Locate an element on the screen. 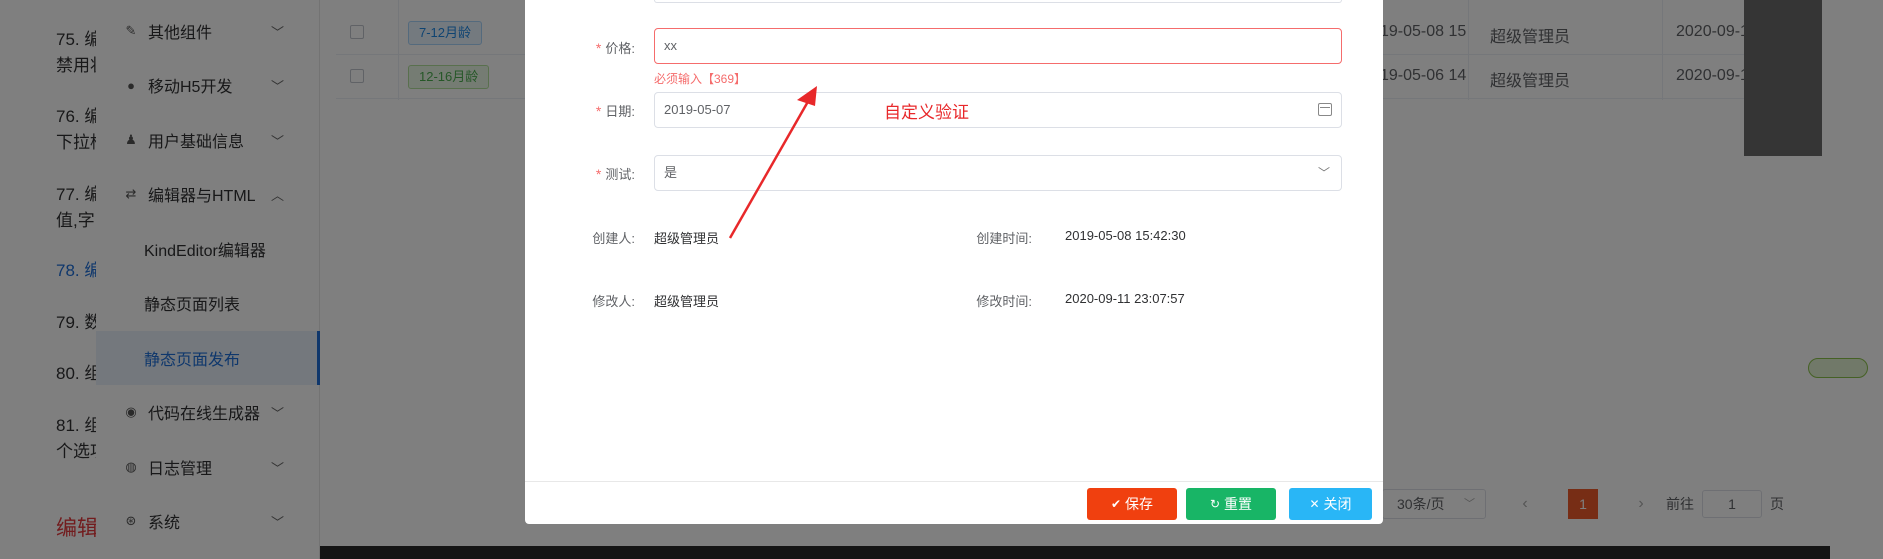 The height and width of the screenshot is (559, 1883). create-time-label: 创建时间: is located at coordinates (1004, 238).